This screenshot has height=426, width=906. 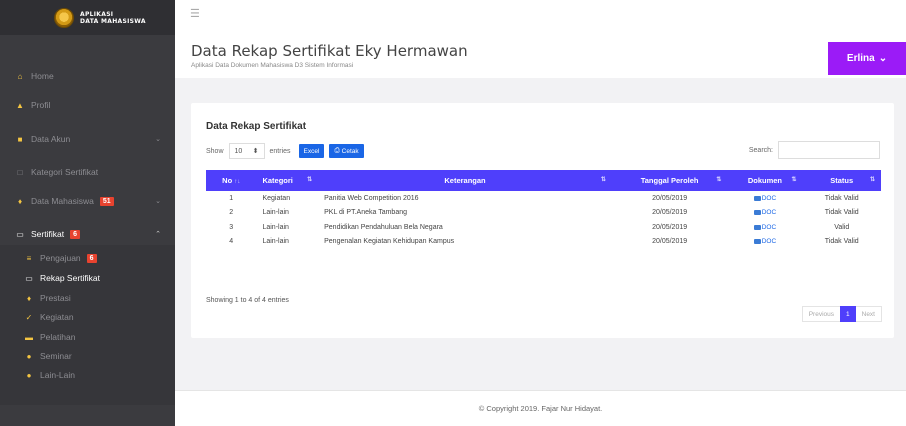 I want to click on sidebar-item-label: Profil, so click(x=41, y=105).